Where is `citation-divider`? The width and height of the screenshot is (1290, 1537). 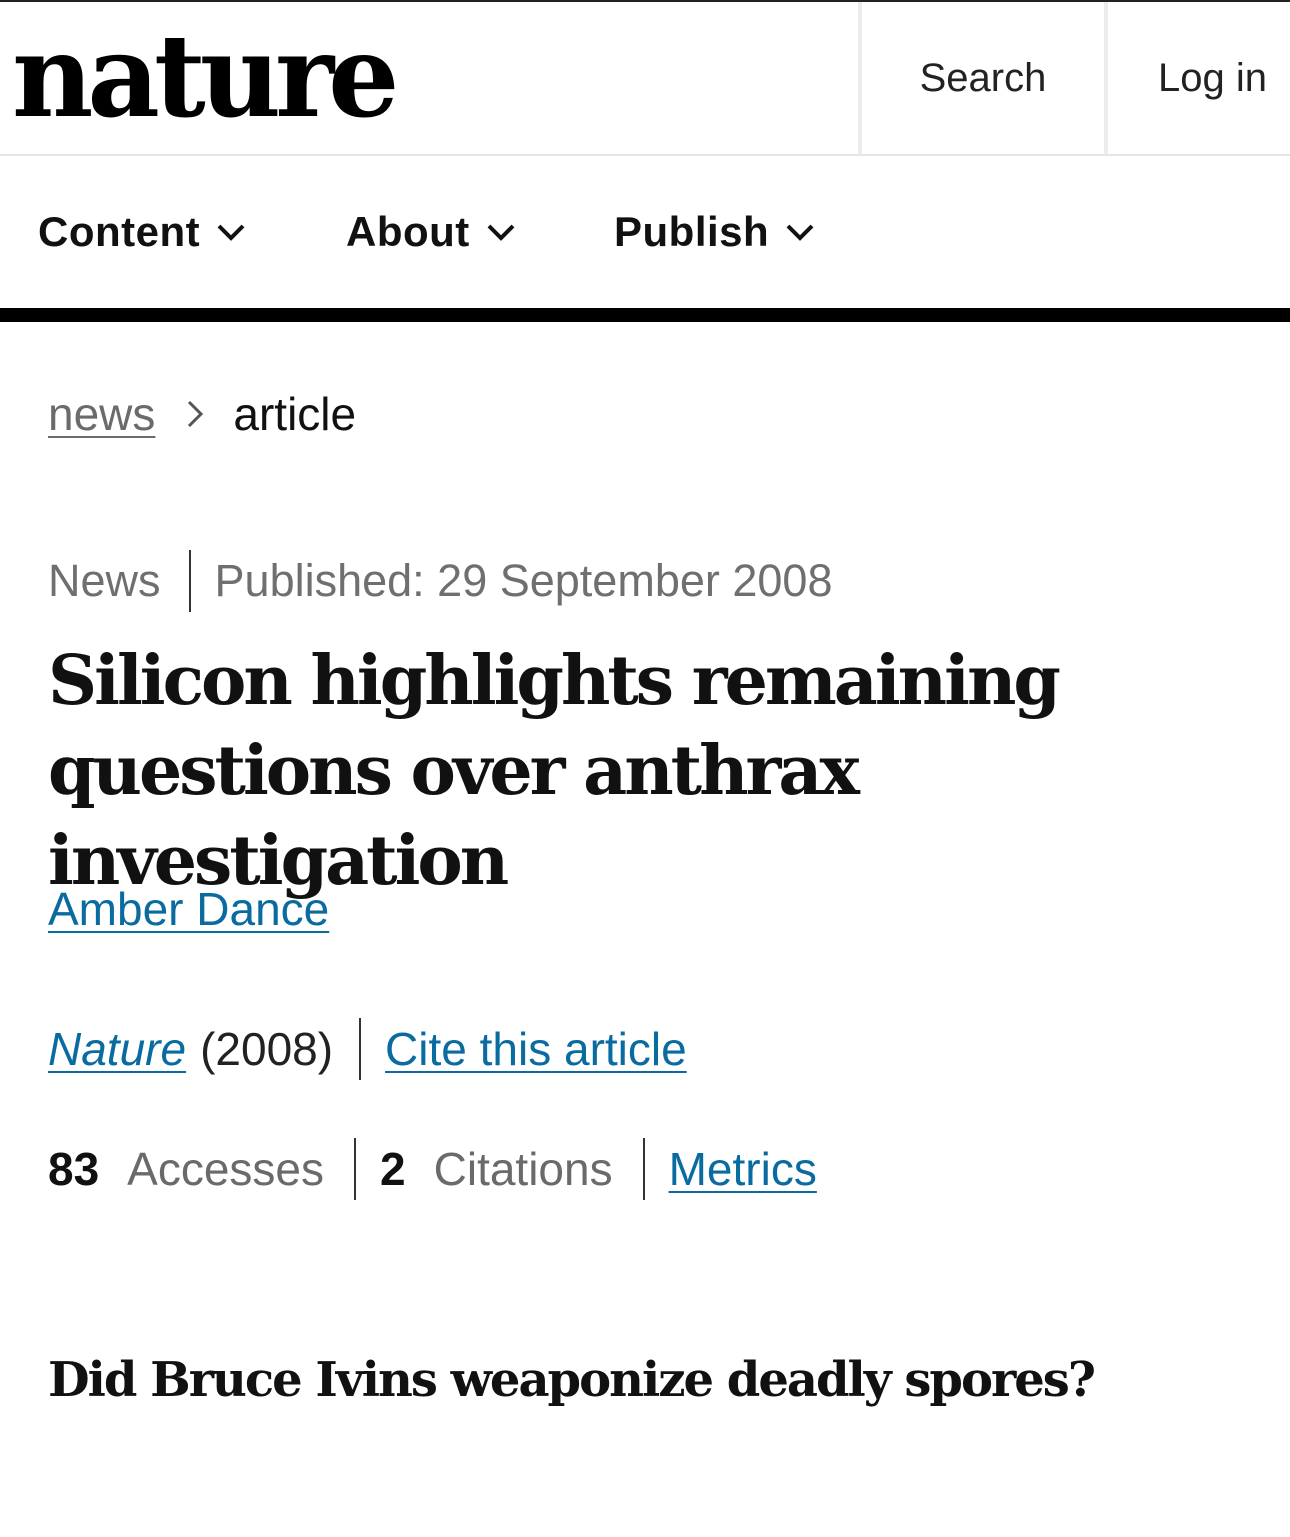
citation-divider is located at coordinates (360, 1049).